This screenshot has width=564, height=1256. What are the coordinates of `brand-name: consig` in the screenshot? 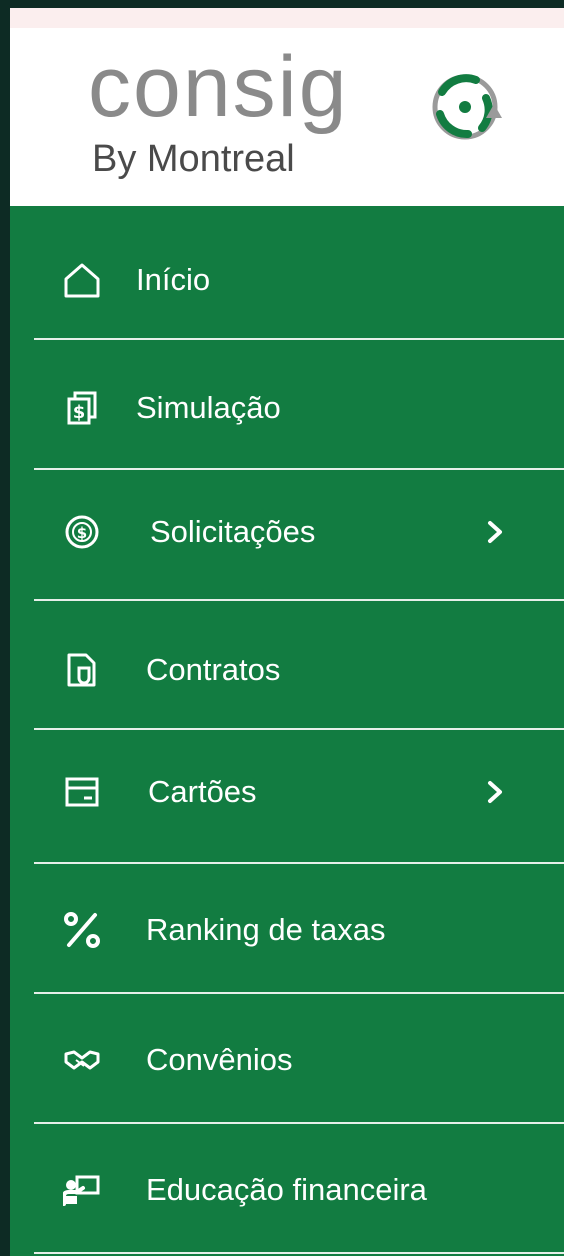 It's located at (218, 87).